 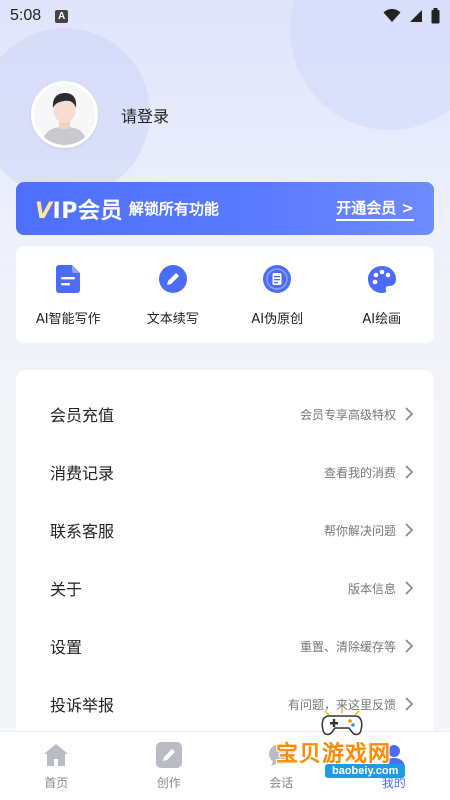 I want to click on avatar, so click(x=64, y=114).